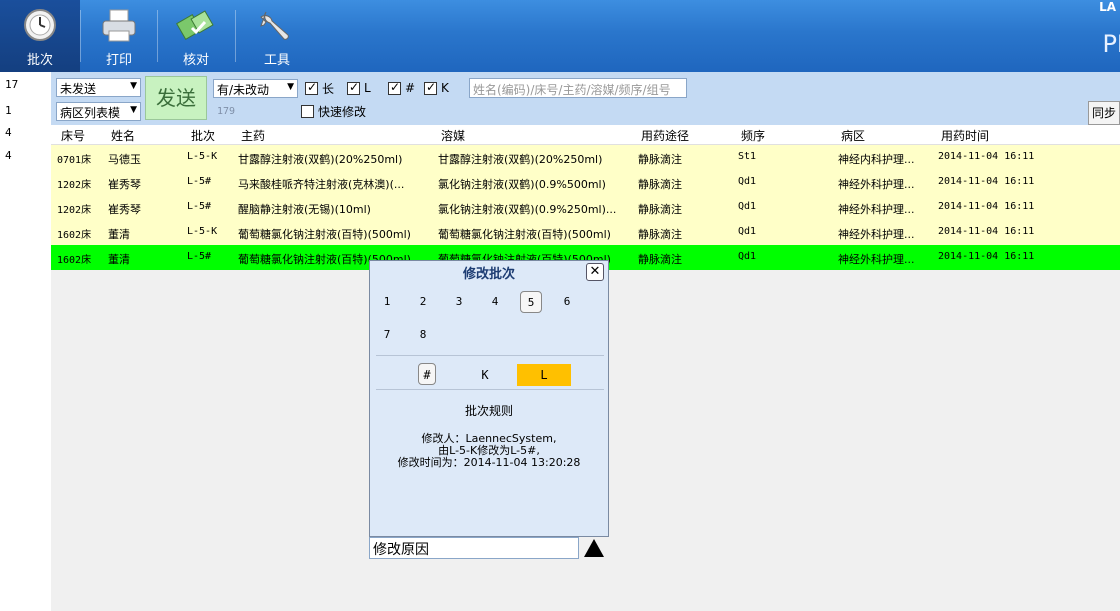 Image resolution: width=1120 pixels, height=611 pixels. Describe the element at coordinates (118, 60) in the screenshot. I see `ribbon-print-label: 打印` at that location.